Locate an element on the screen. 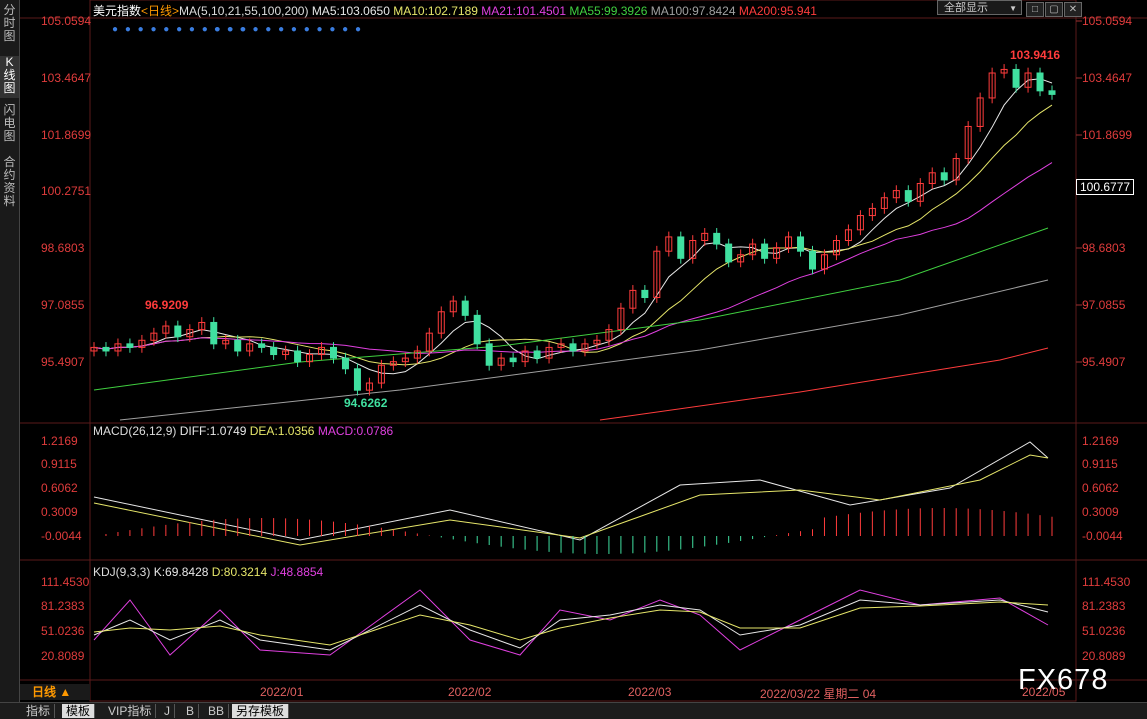  macd-diff-line is located at coordinates (571, 491).